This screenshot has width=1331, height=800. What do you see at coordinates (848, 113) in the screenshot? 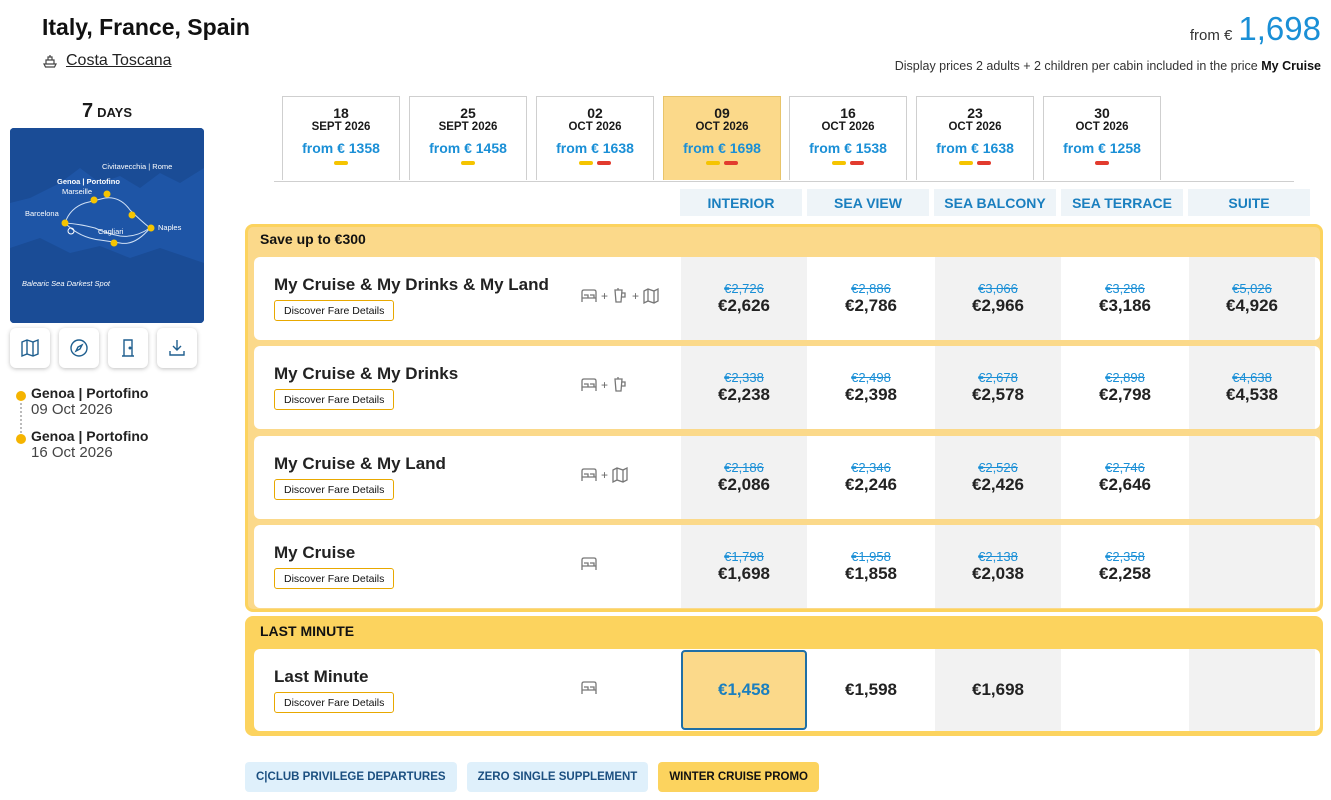
I see `date-tab-day: 16` at bounding box center [848, 113].